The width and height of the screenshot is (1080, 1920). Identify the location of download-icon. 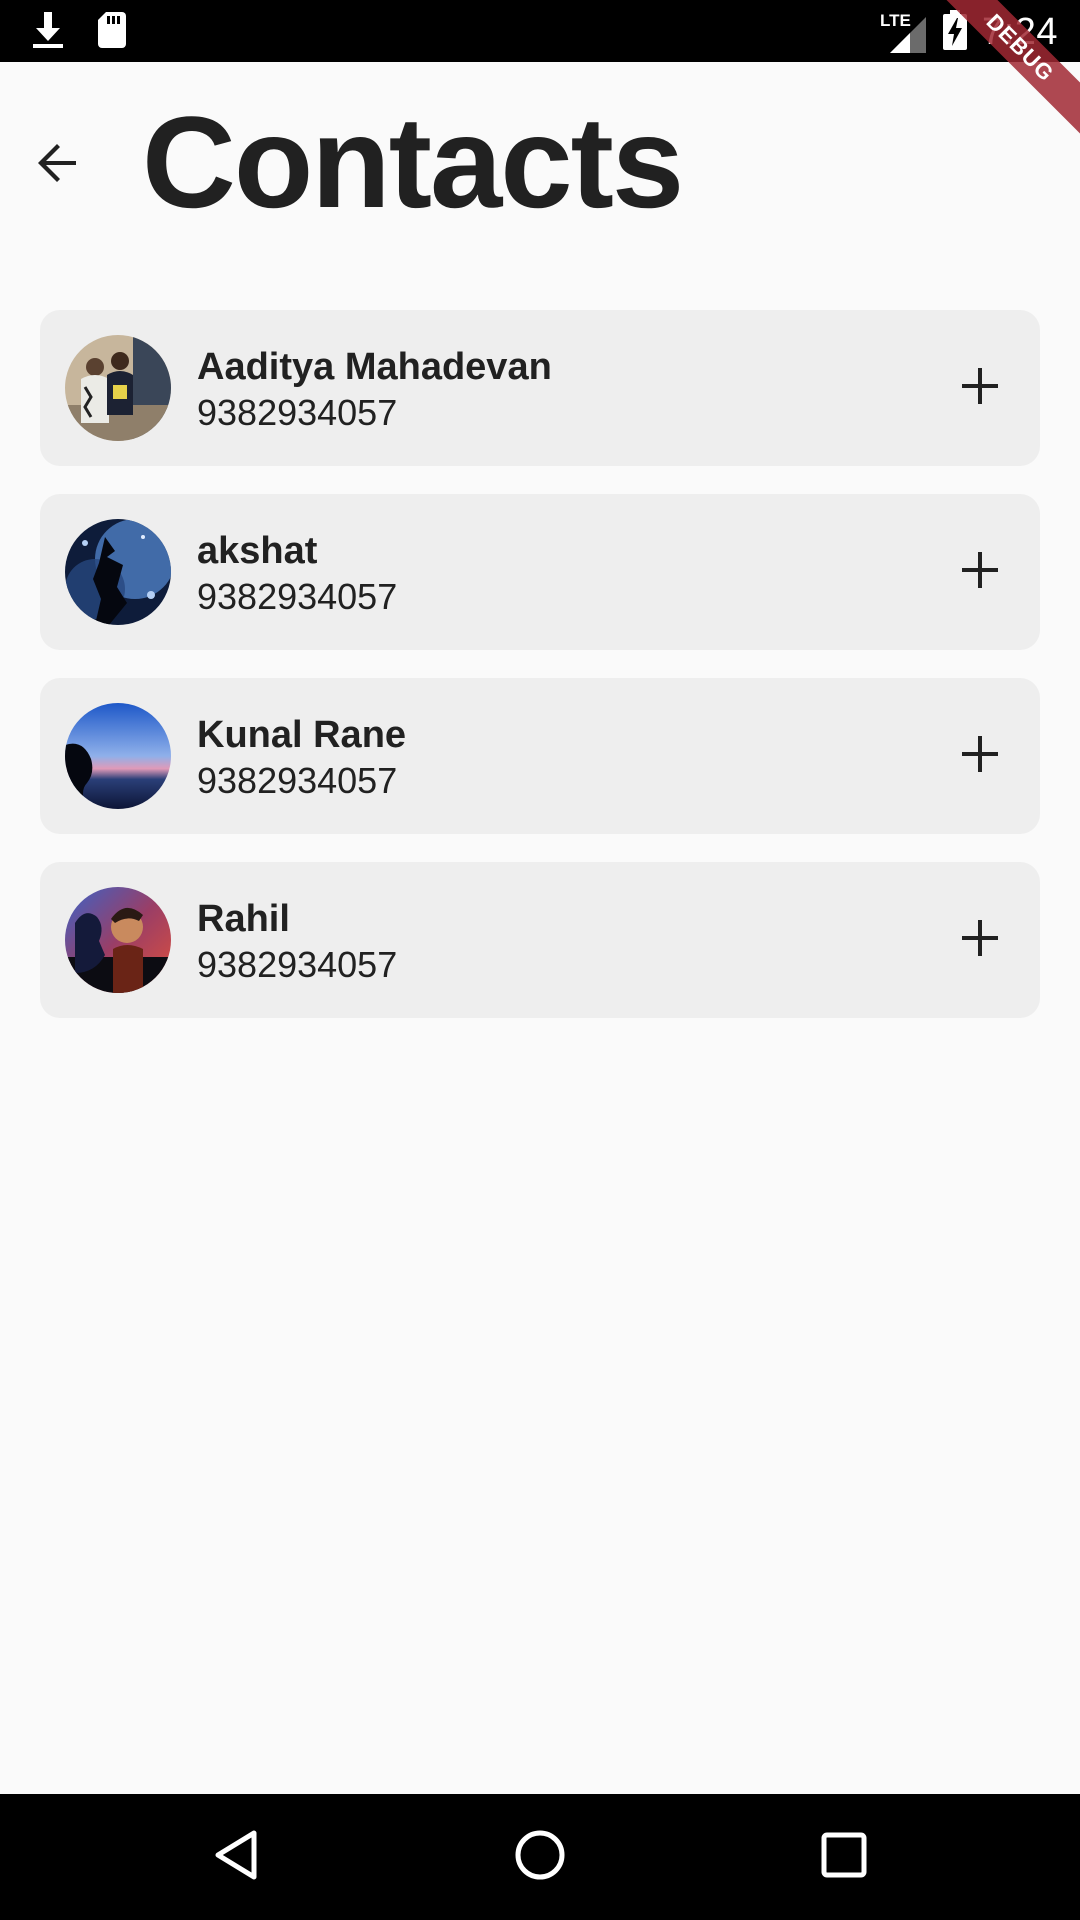
(48, 32).